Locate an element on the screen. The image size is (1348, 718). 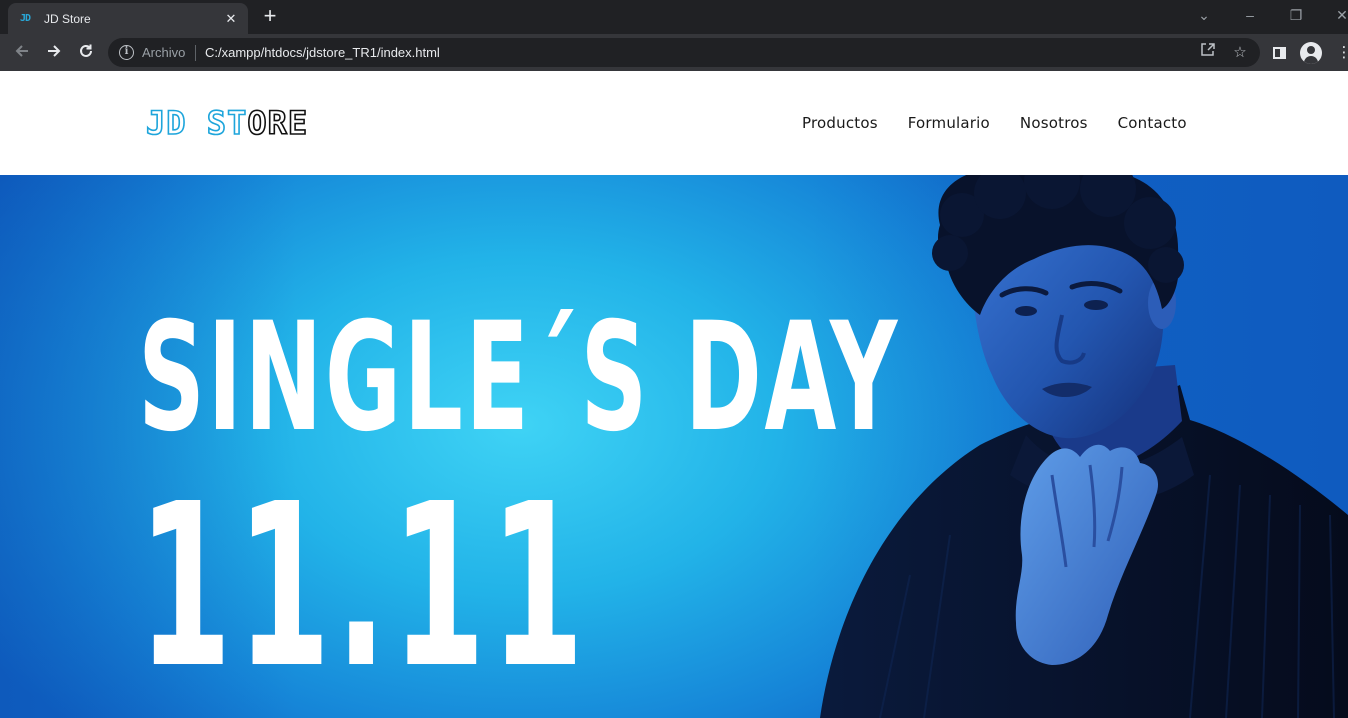
close-window-button: ✕ is located at coordinates (1339, 15).